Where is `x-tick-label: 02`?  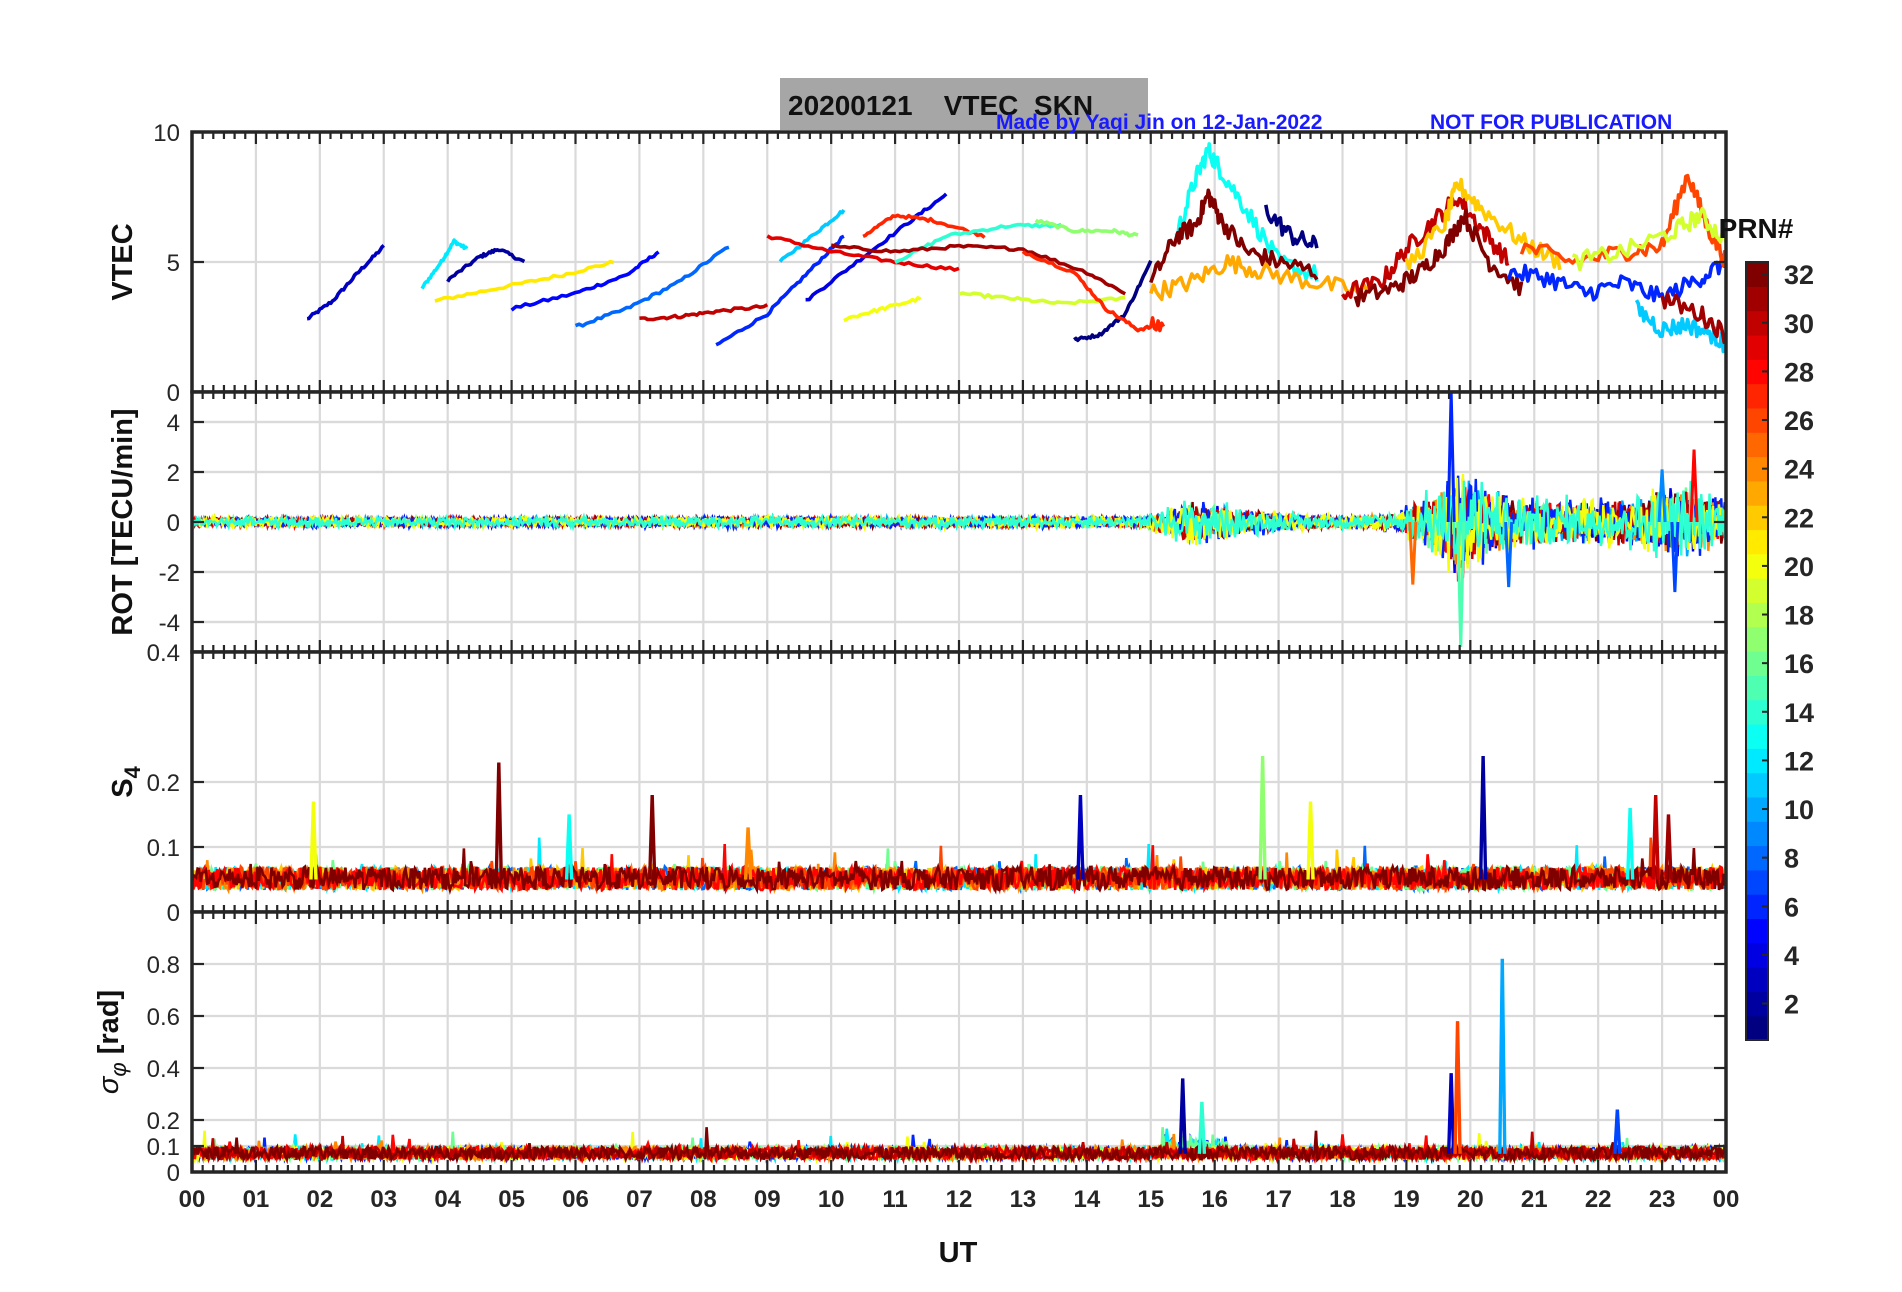
x-tick-label: 02 is located at coordinates (319, 1199).